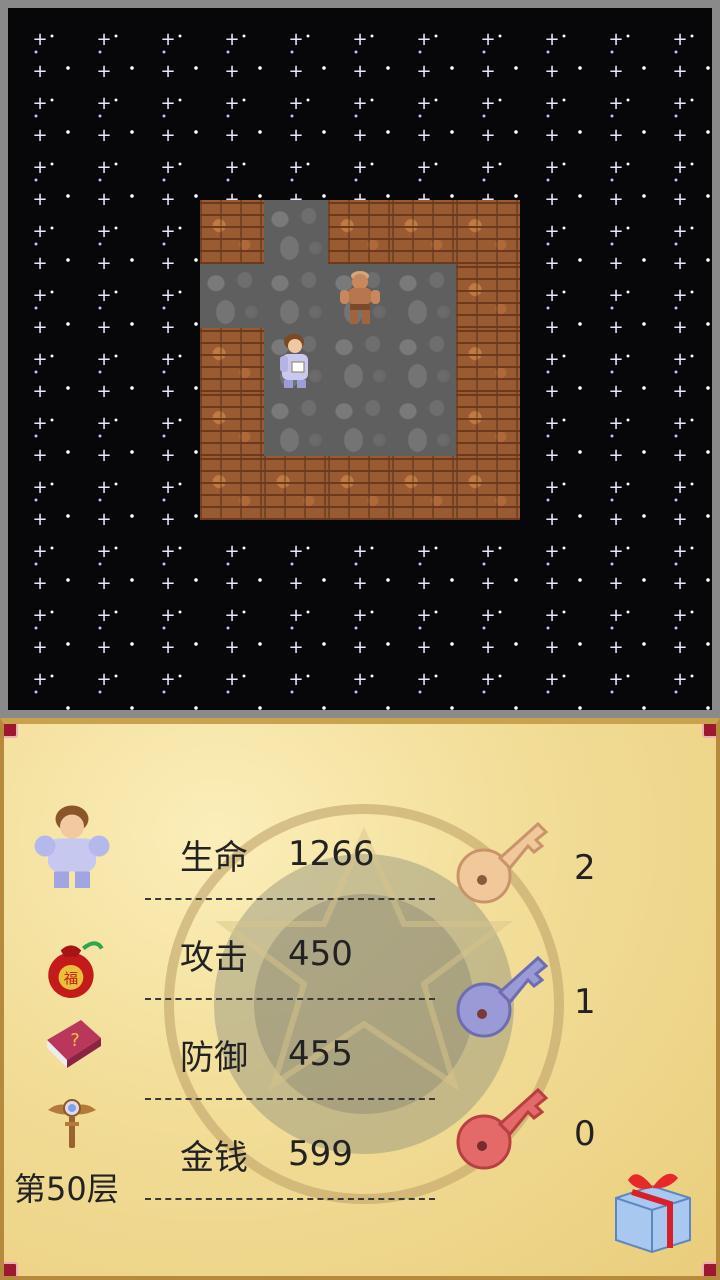 The image size is (720, 1280). What do you see at coordinates (652, 1210) in the screenshot?
I see `gift-box-icon` at bounding box center [652, 1210].